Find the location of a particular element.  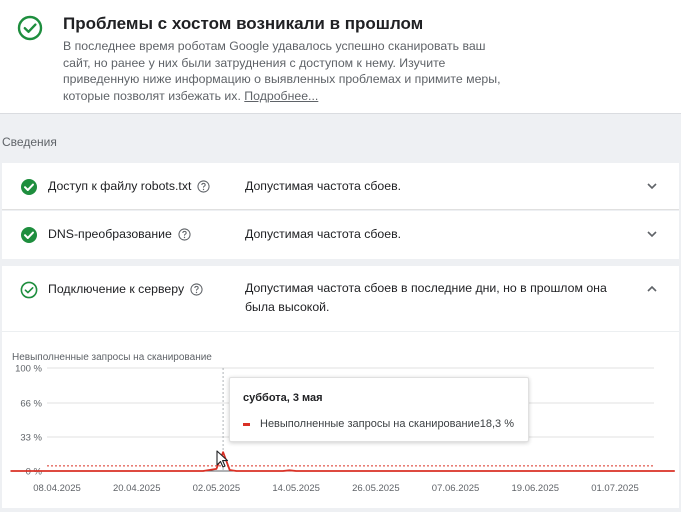

x-tick-label: 14.05.2025 is located at coordinates (296, 488).